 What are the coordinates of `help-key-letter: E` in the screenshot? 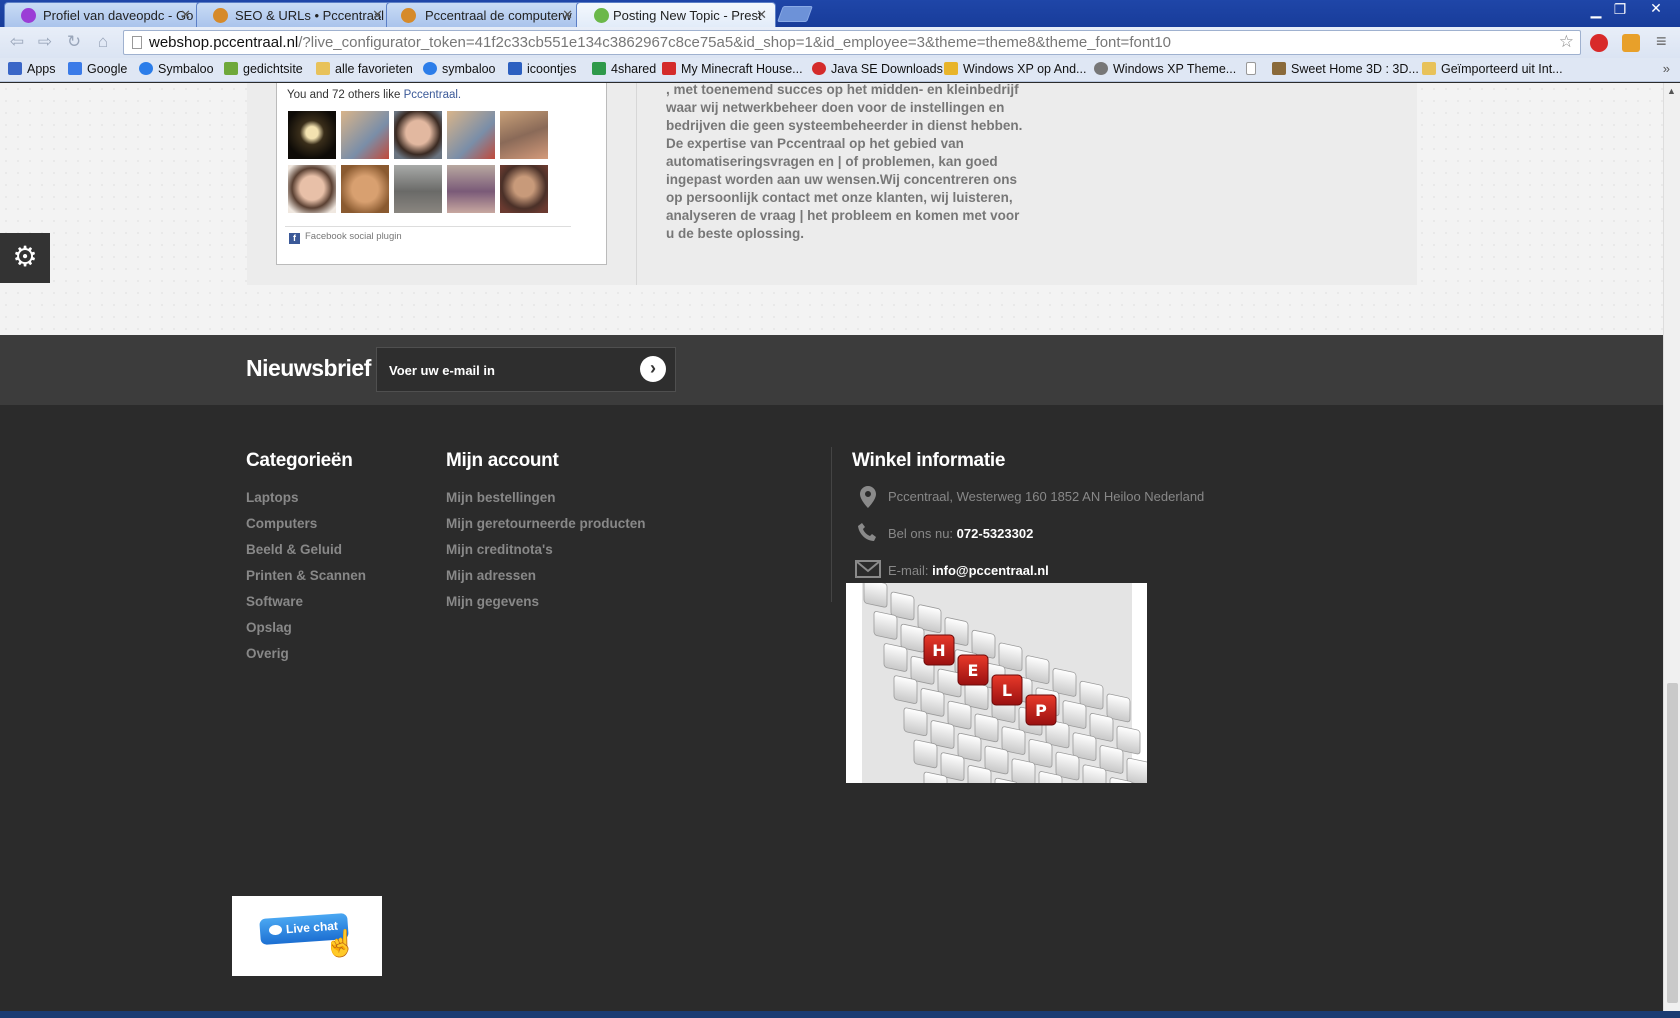 It's located at (973, 670).